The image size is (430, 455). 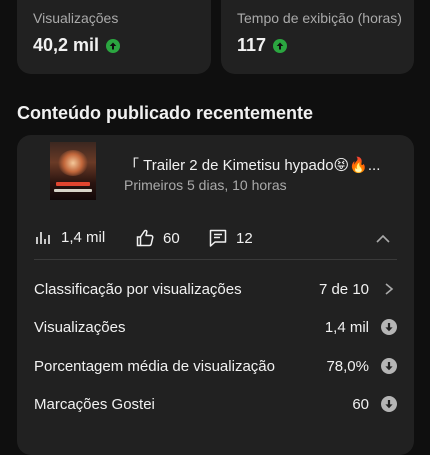 What do you see at coordinates (319, 18) in the screenshot?
I see `watch-time-stat-label: Tempo de exibição (horas)` at bounding box center [319, 18].